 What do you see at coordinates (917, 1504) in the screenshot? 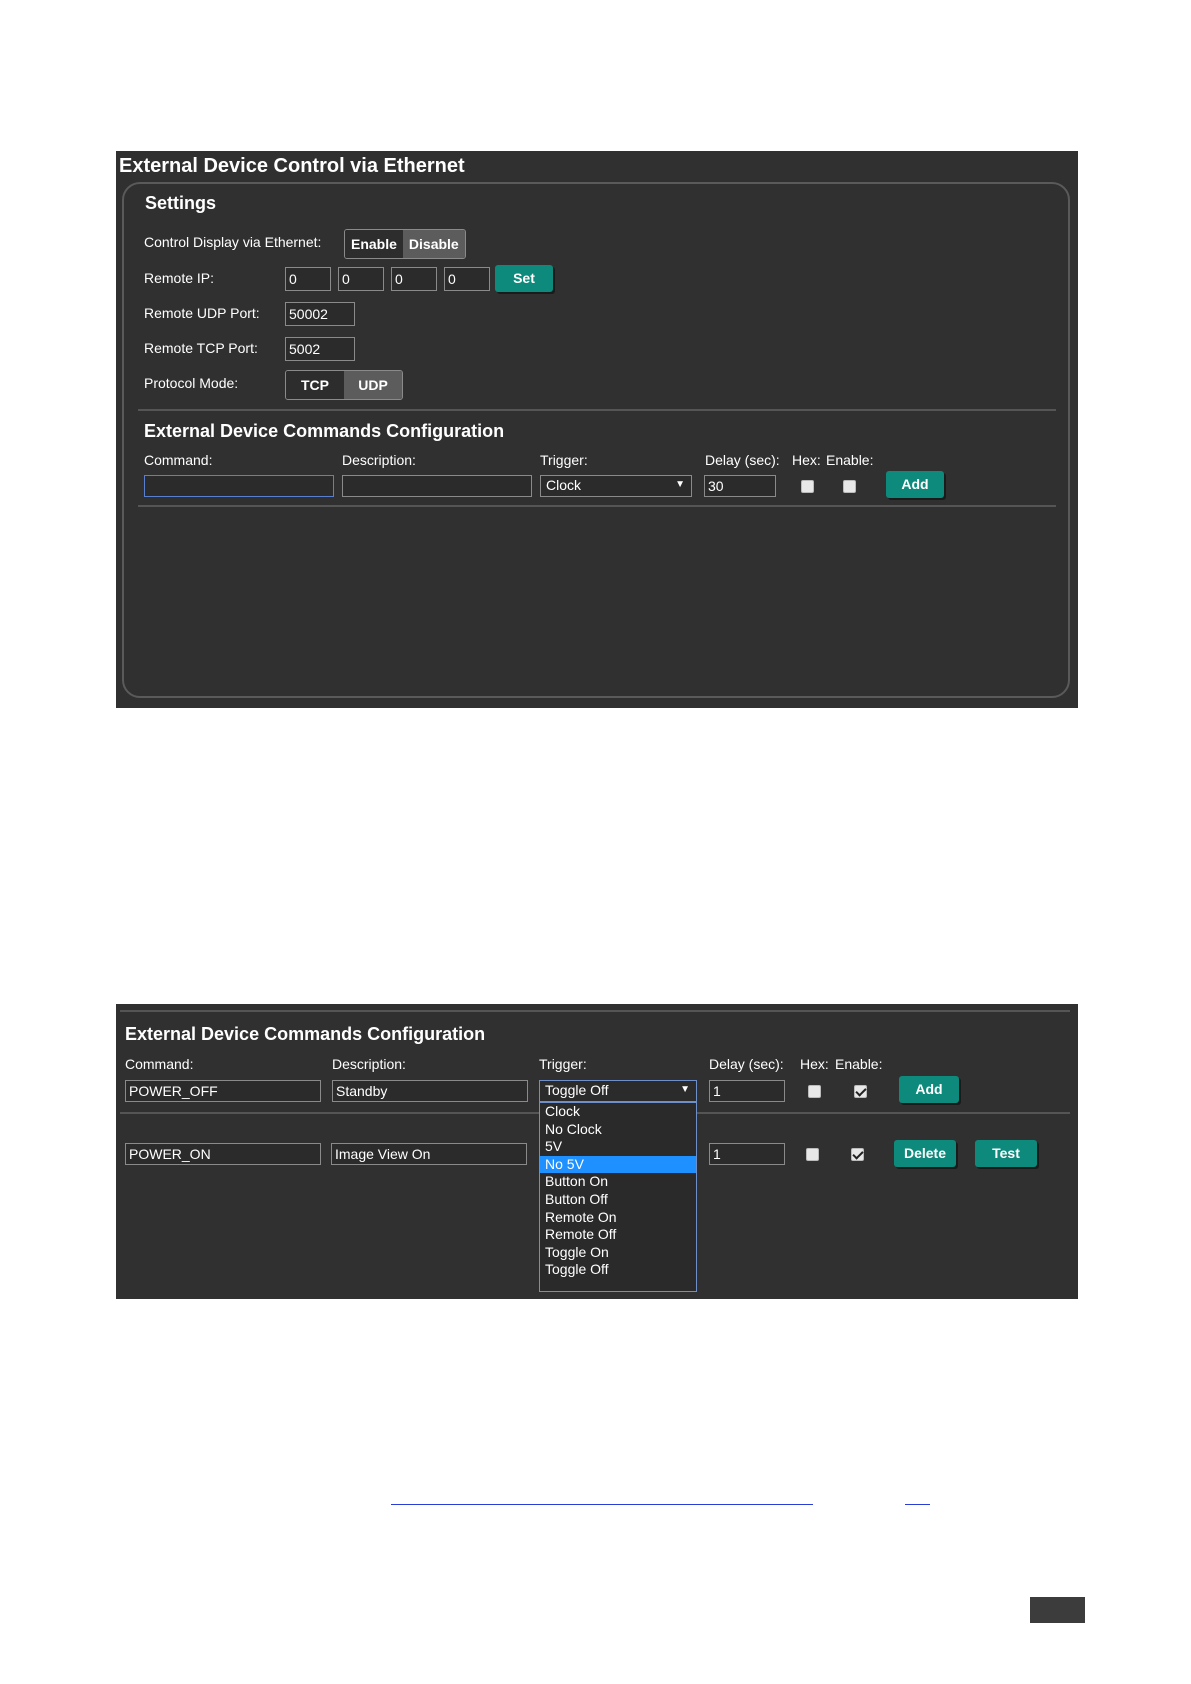
I see `page-link-underline` at bounding box center [917, 1504].